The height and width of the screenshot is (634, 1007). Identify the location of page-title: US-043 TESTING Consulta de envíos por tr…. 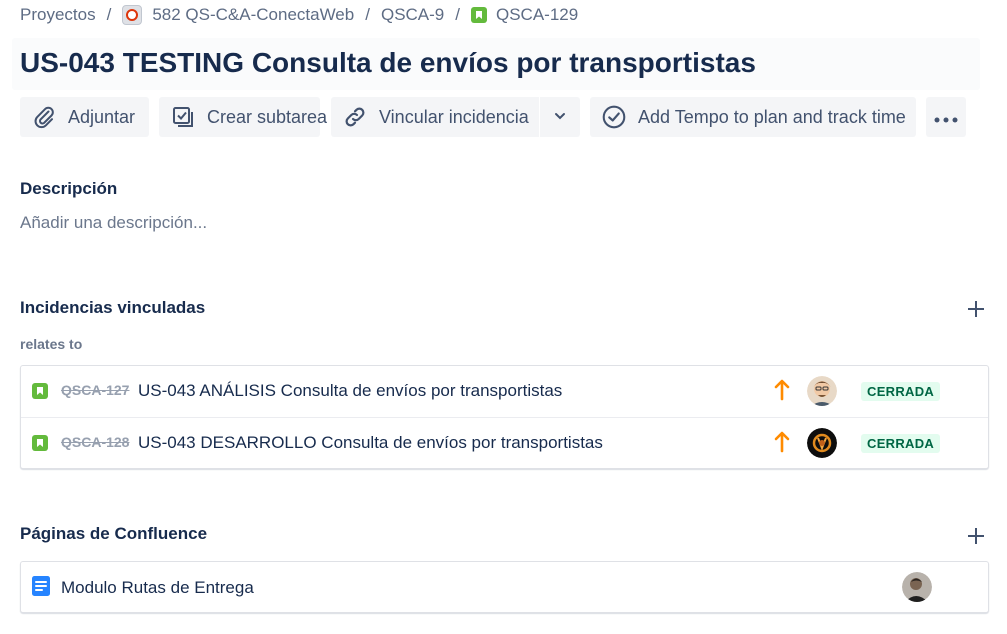
(388, 63).